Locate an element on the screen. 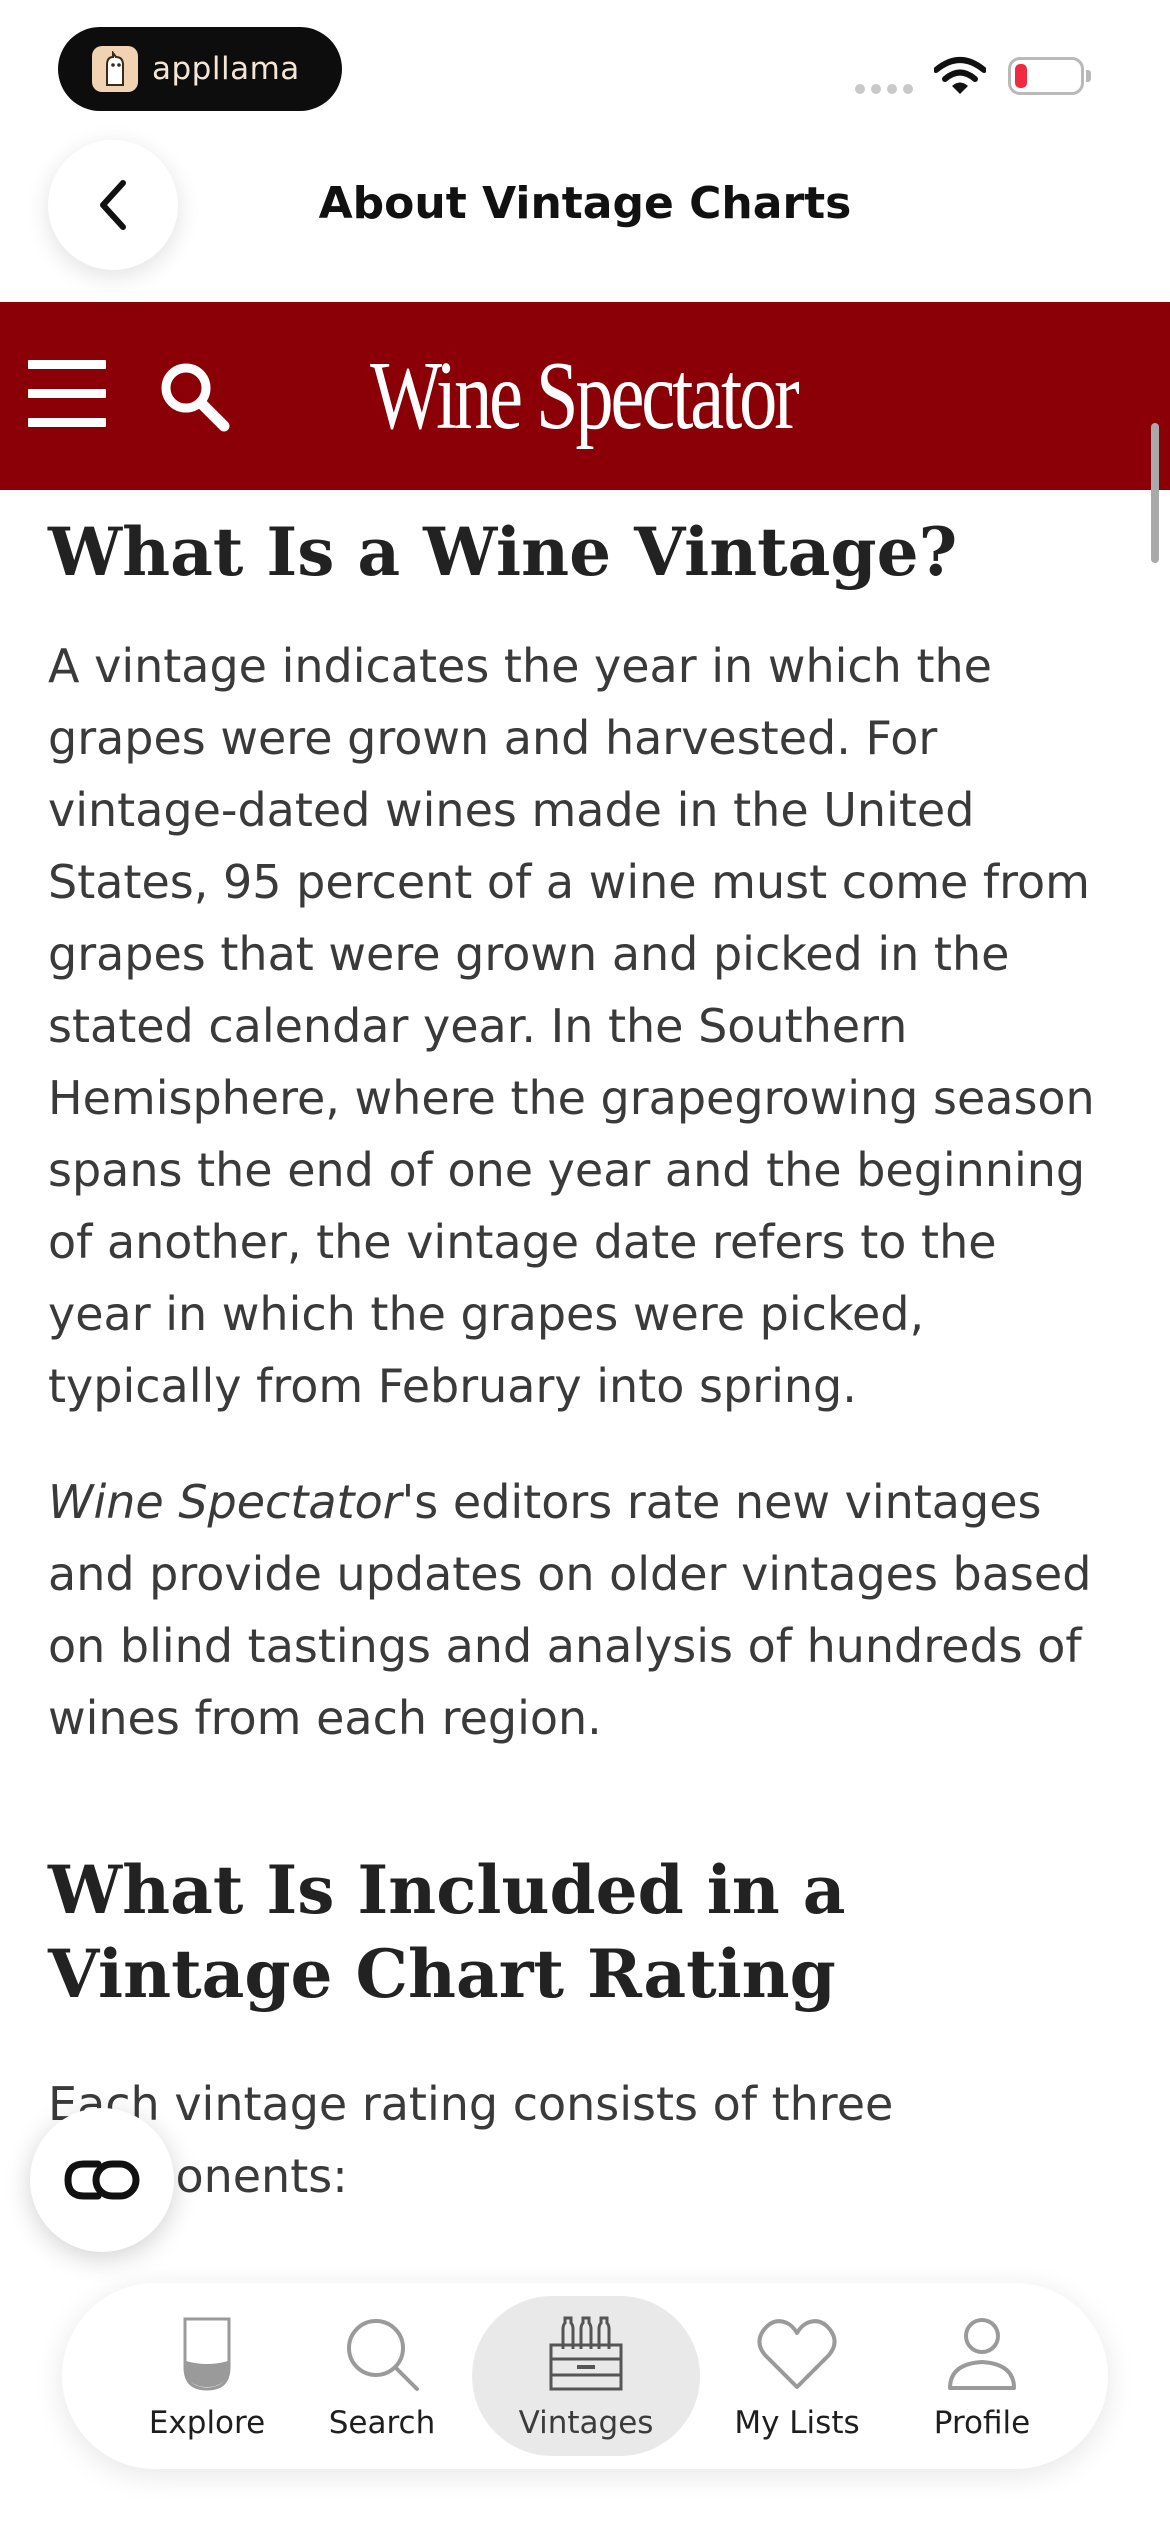  wifi-icon is located at coordinates (960, 75).